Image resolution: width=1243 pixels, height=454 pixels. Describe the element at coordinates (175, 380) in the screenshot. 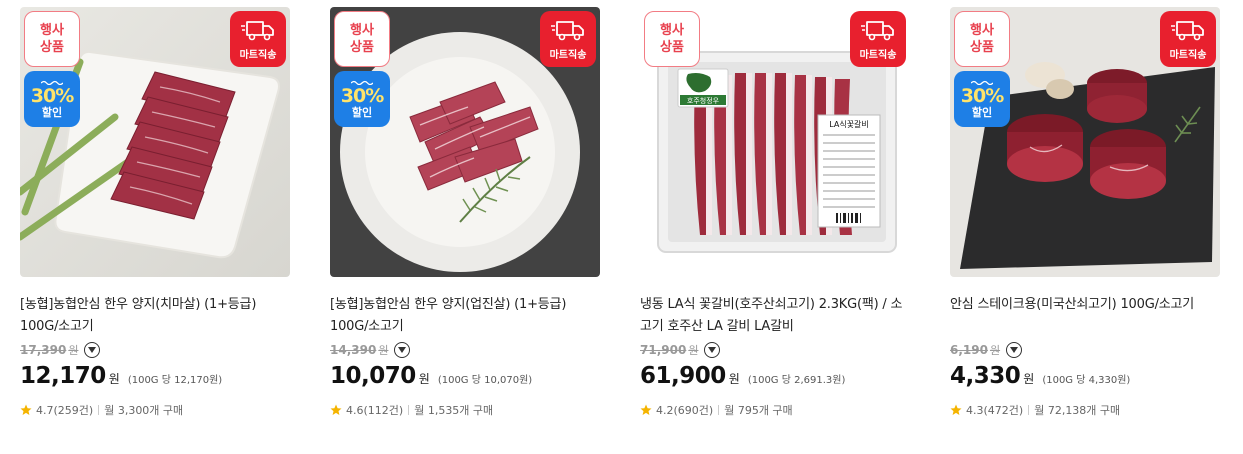

I see `unit-price: (100G 당 12,170원)` at that location.